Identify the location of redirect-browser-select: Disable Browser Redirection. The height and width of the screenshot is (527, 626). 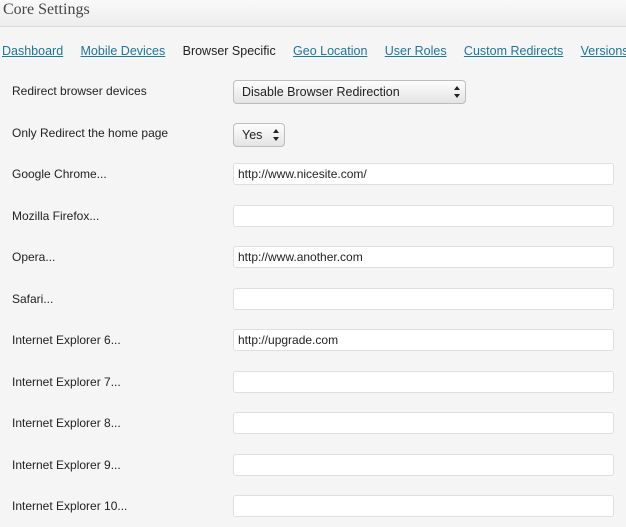
(349, 92).